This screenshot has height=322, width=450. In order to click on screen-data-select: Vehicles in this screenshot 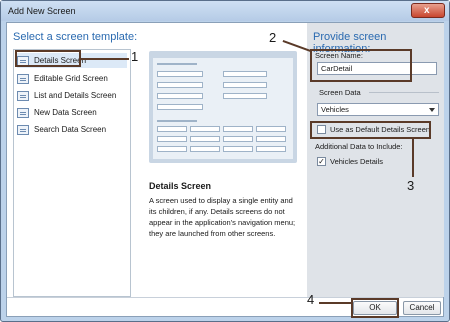, I will do `click(378, 109)`.